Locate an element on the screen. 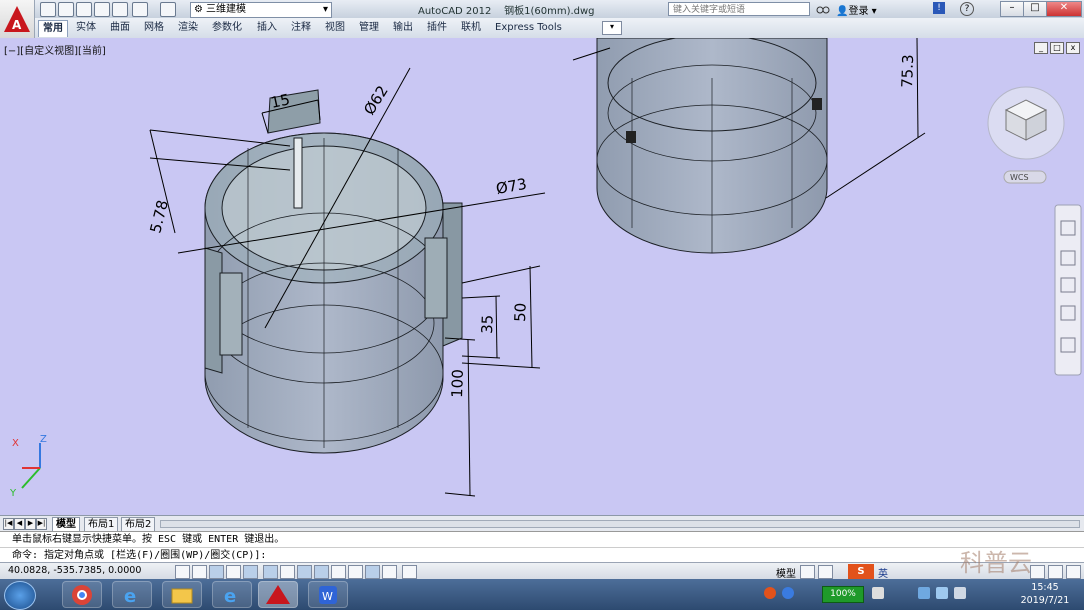  first-tab-icon: |◀ is located at coordinates (8, 524).